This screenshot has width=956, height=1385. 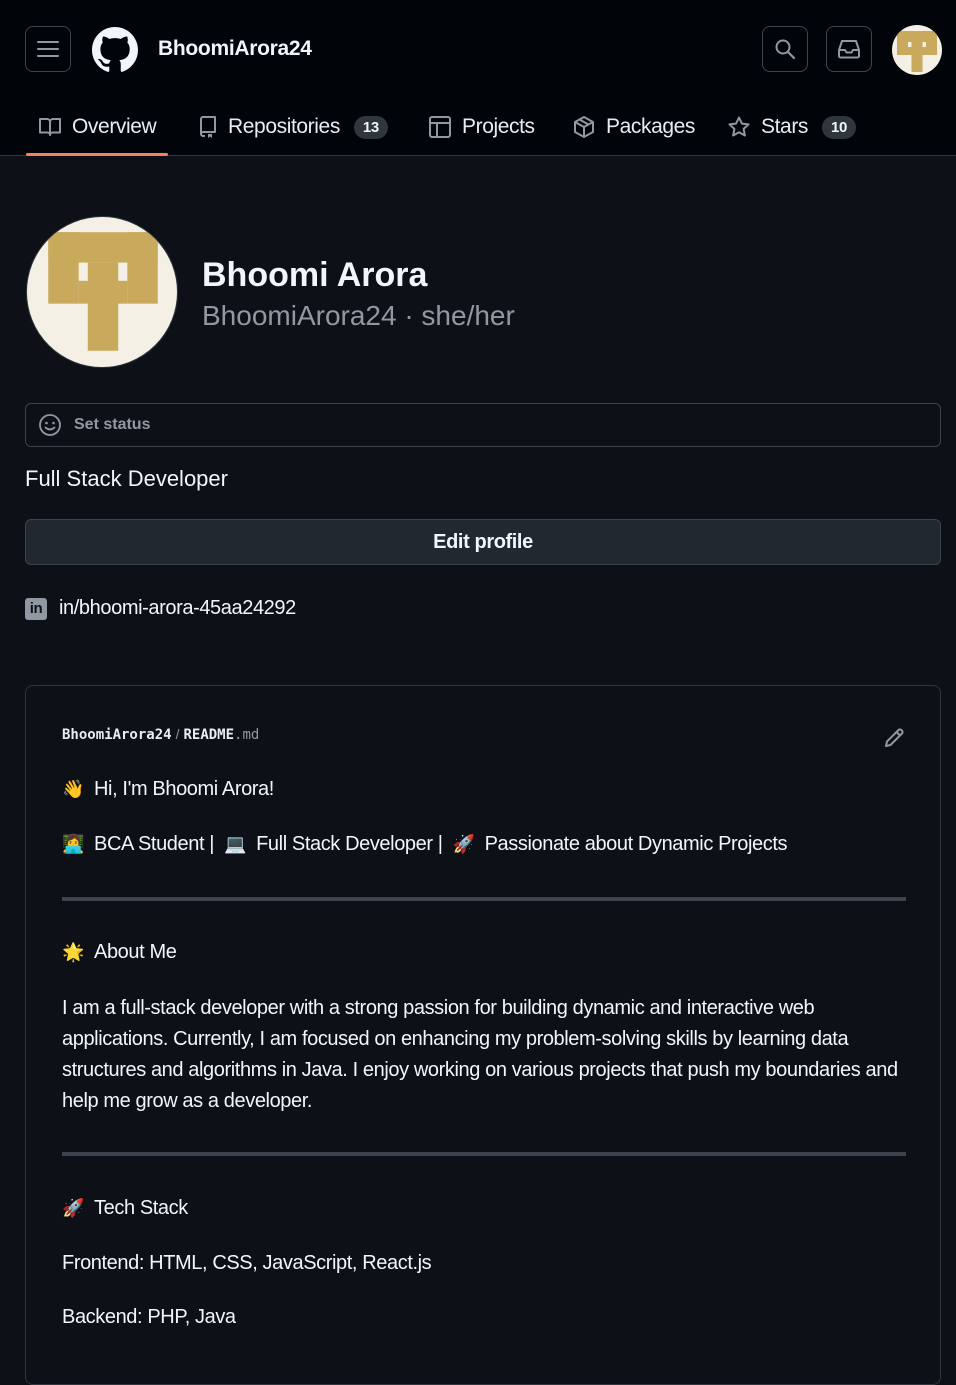 I want to click on tab-label: Stars, so click(x=785, y=126).